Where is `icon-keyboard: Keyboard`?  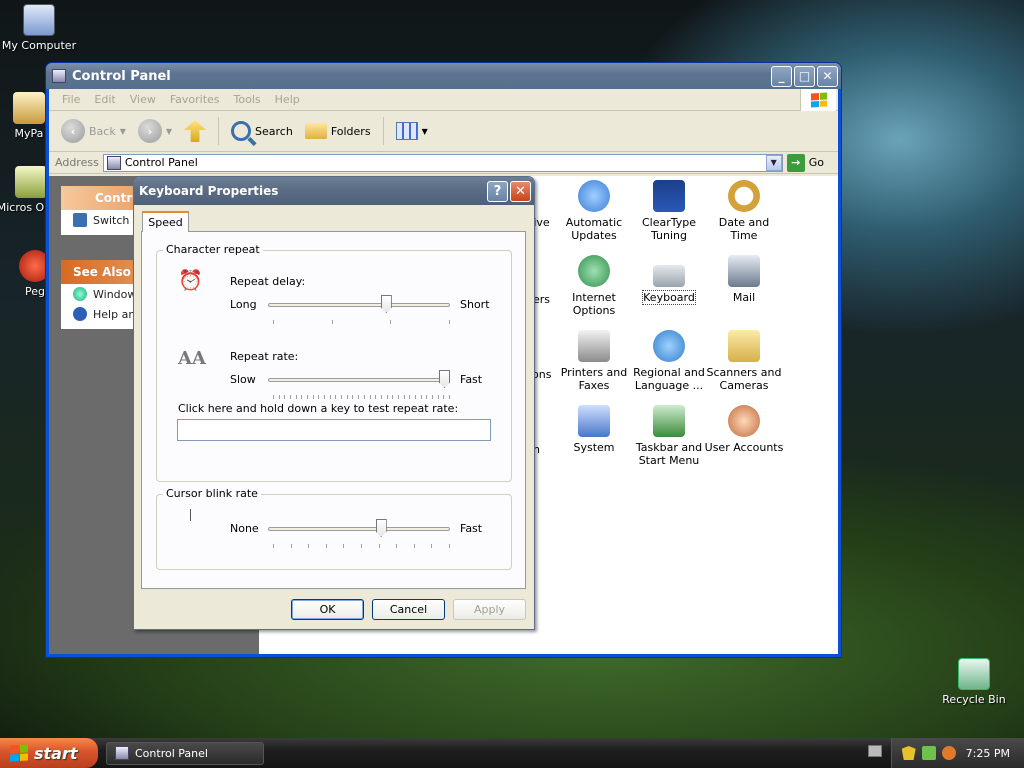 icon-keyboard: Keyboard is located at coordinates (669, 280).